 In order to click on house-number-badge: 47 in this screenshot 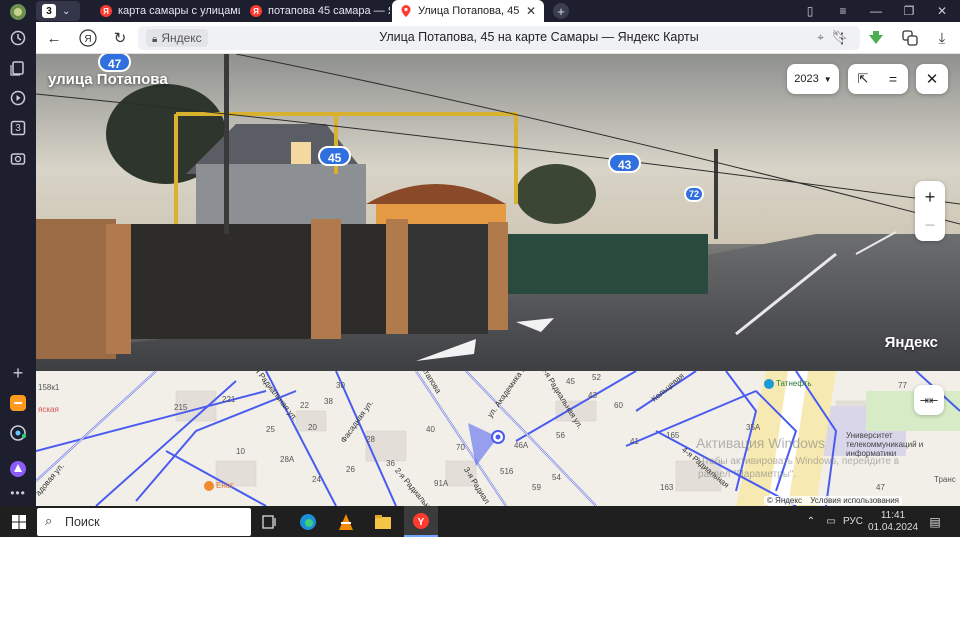, I will do `click(115, 63)`.